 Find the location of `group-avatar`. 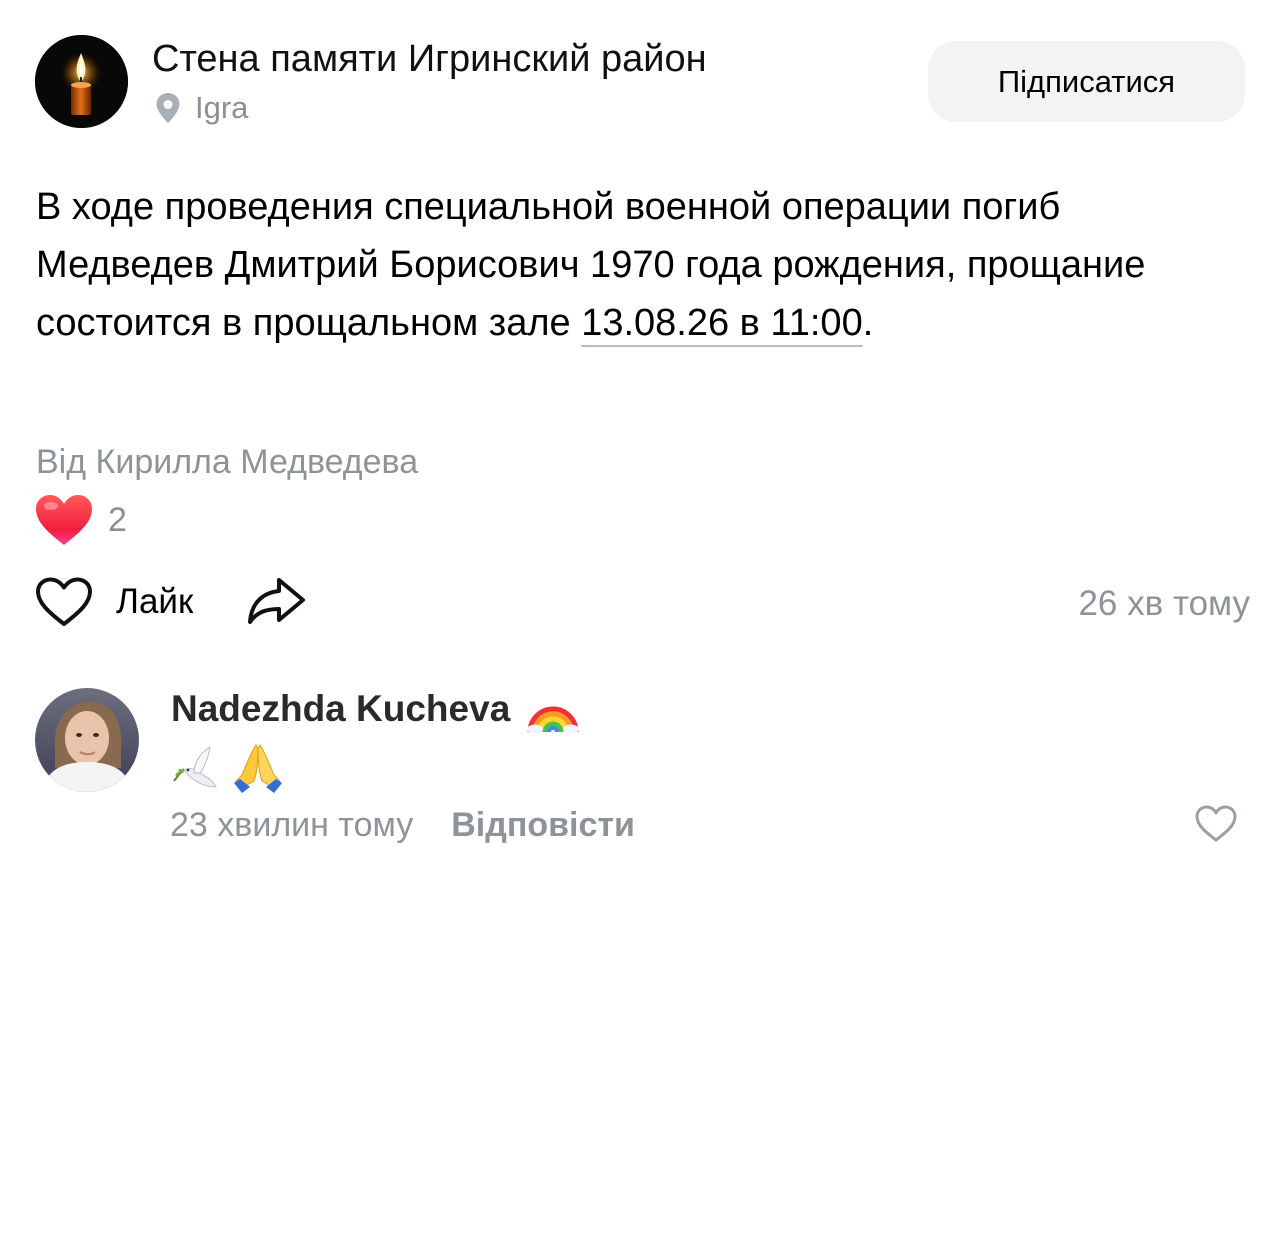

group-avatar is located at coordinates (81, 81).